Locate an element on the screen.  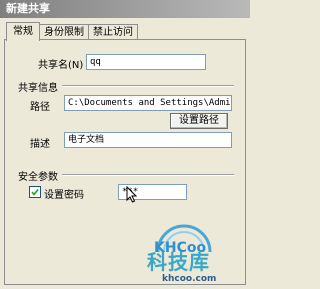
set-path-button: 设置路径 is located at coordinates (199, 121).